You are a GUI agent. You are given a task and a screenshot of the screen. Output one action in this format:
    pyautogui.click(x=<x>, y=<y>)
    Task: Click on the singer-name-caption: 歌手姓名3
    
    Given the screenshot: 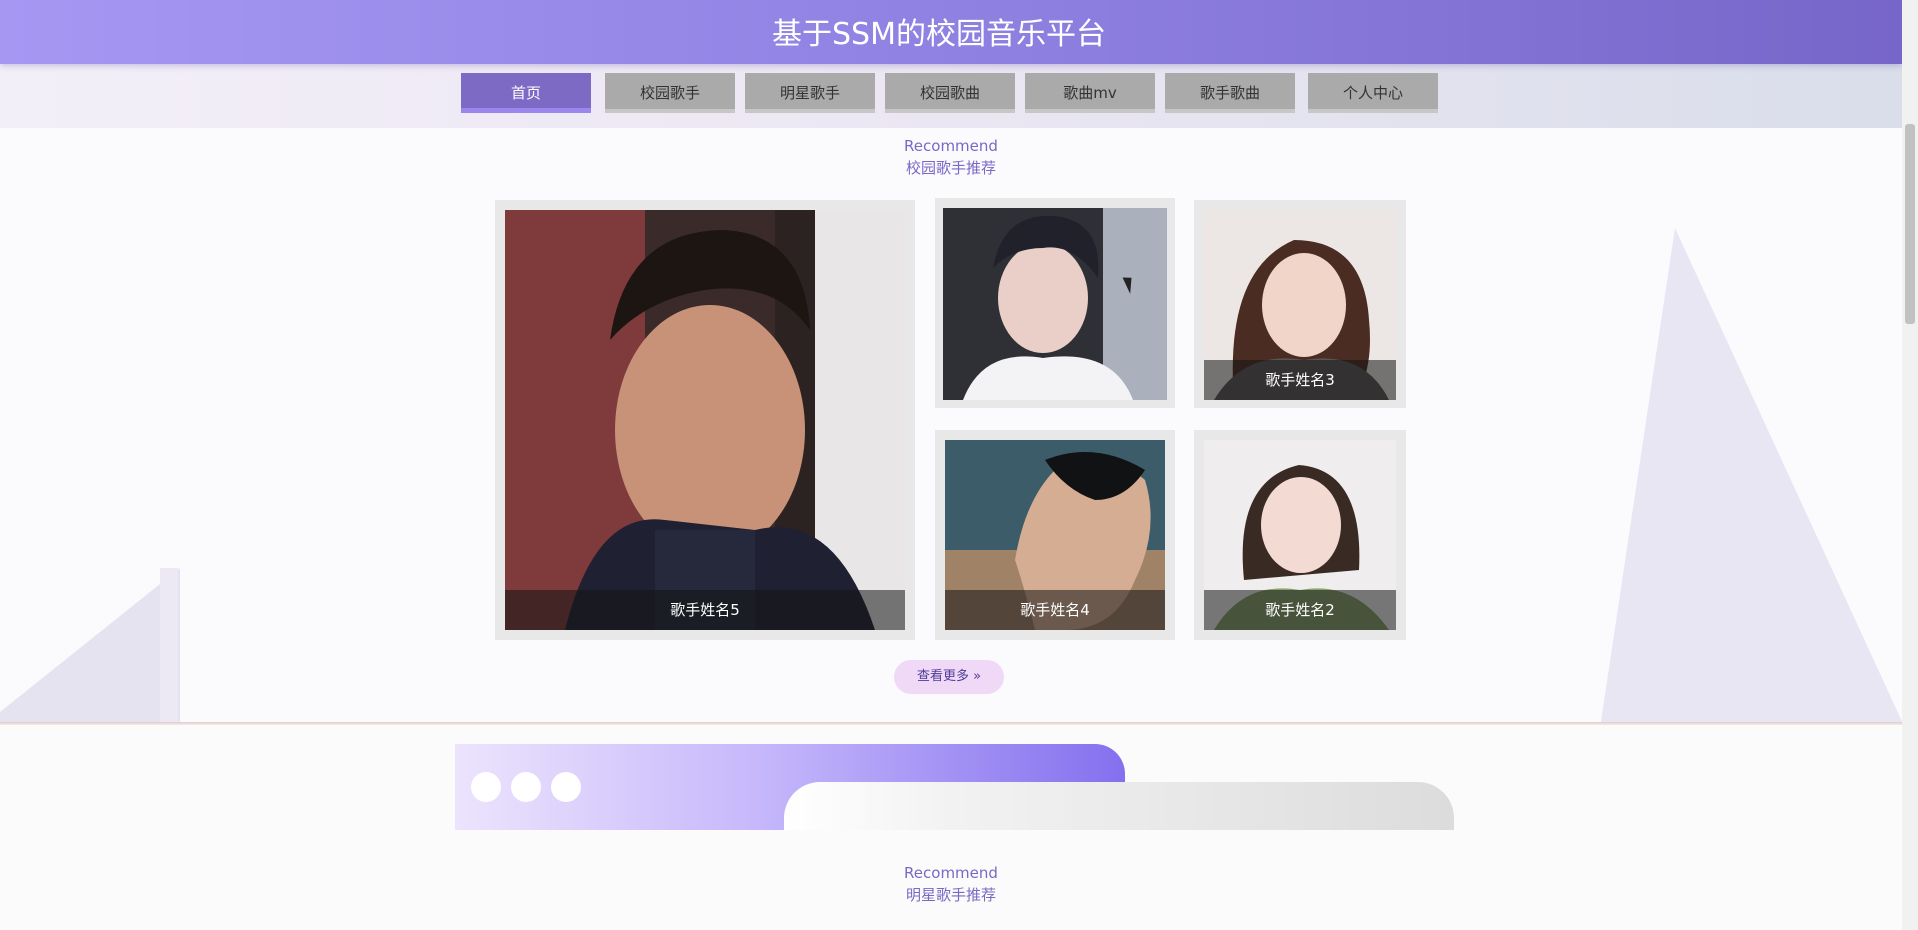 What is the action you would take?
    pyautogui.click(x=1300, y=380)
    